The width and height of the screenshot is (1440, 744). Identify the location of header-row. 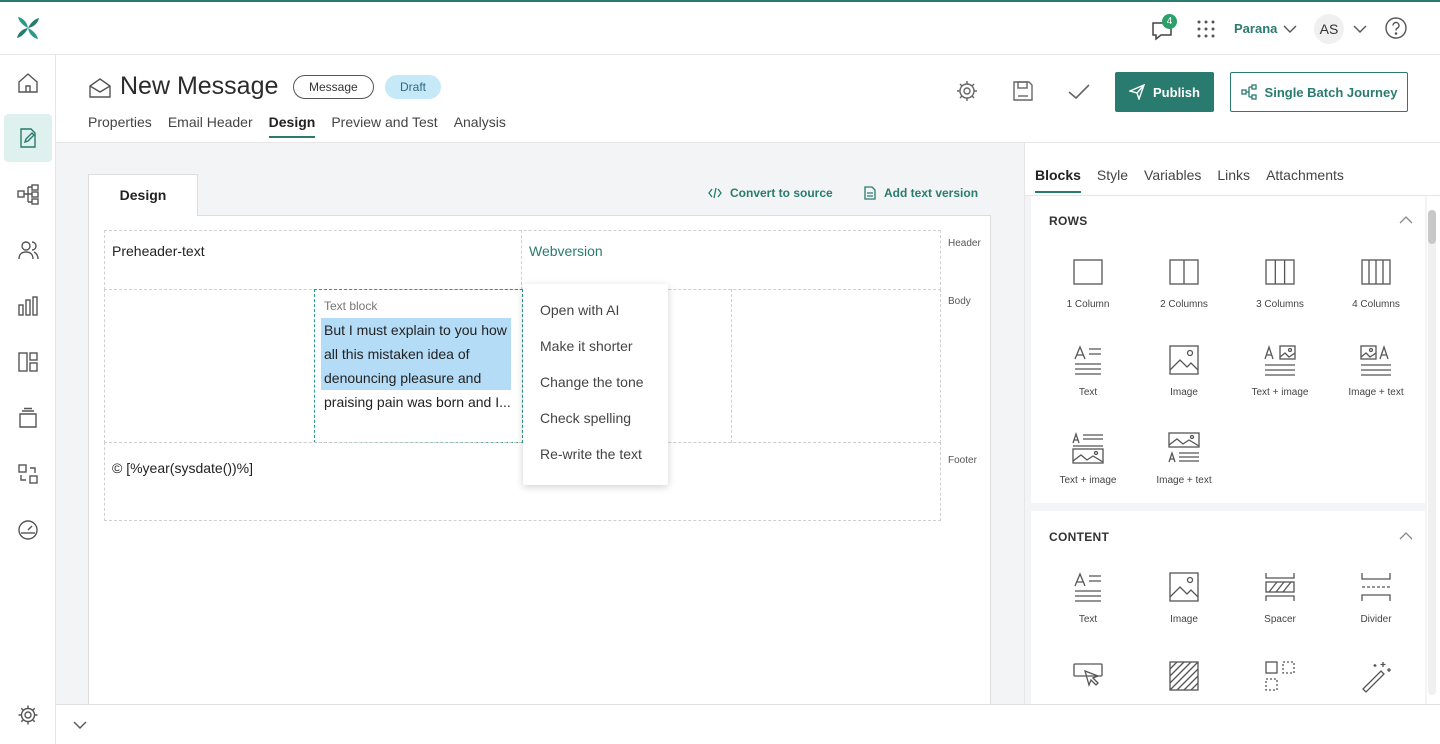
(522, 260).